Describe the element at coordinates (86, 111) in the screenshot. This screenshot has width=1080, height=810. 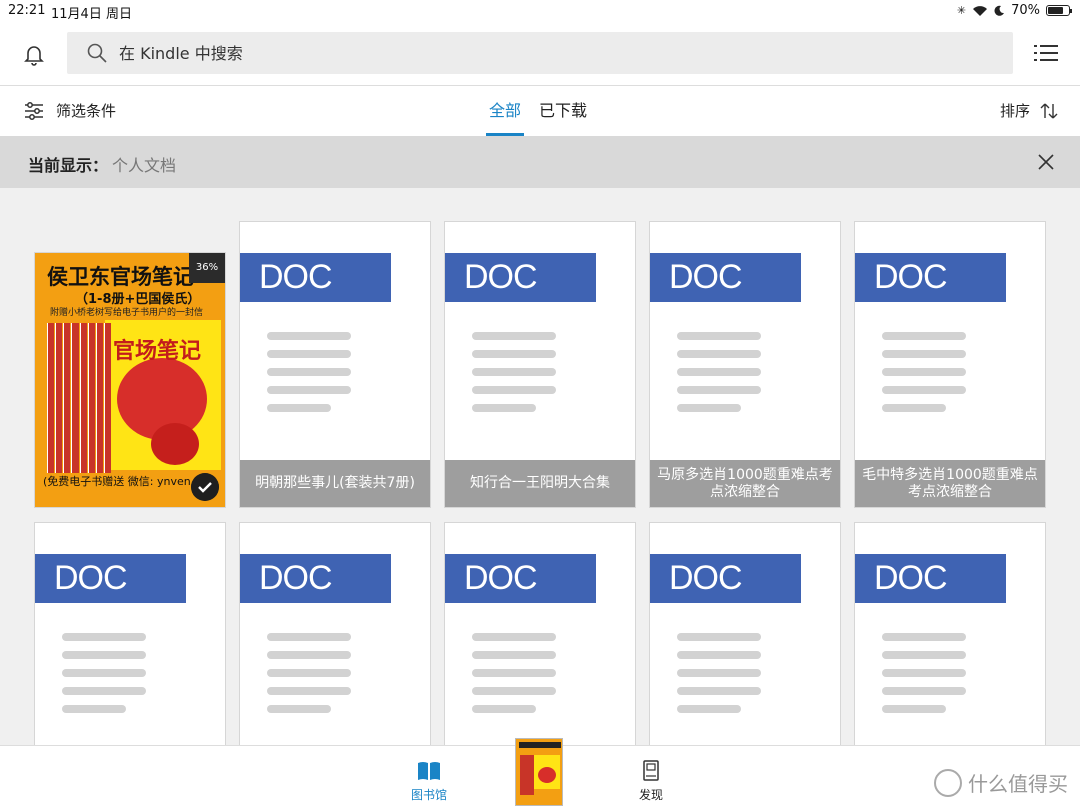
I see `filter-label: 筛选条件` at that location.